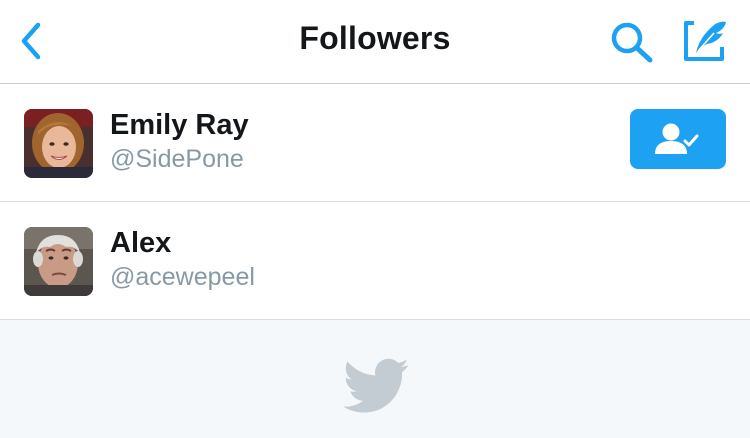 This screenshot has height=438, width=750. I want to click on search-icon, so click(632, 42).